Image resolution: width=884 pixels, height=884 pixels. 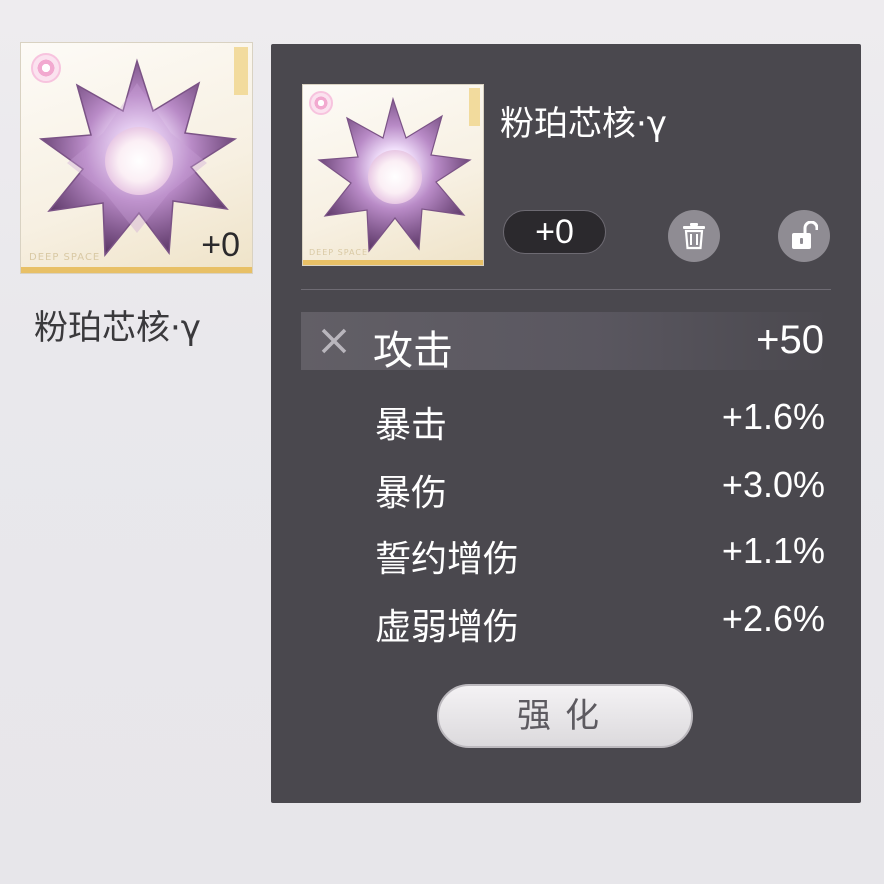 I want to click on sub-stat-value: +3.0%, so click(x=773, y=484).